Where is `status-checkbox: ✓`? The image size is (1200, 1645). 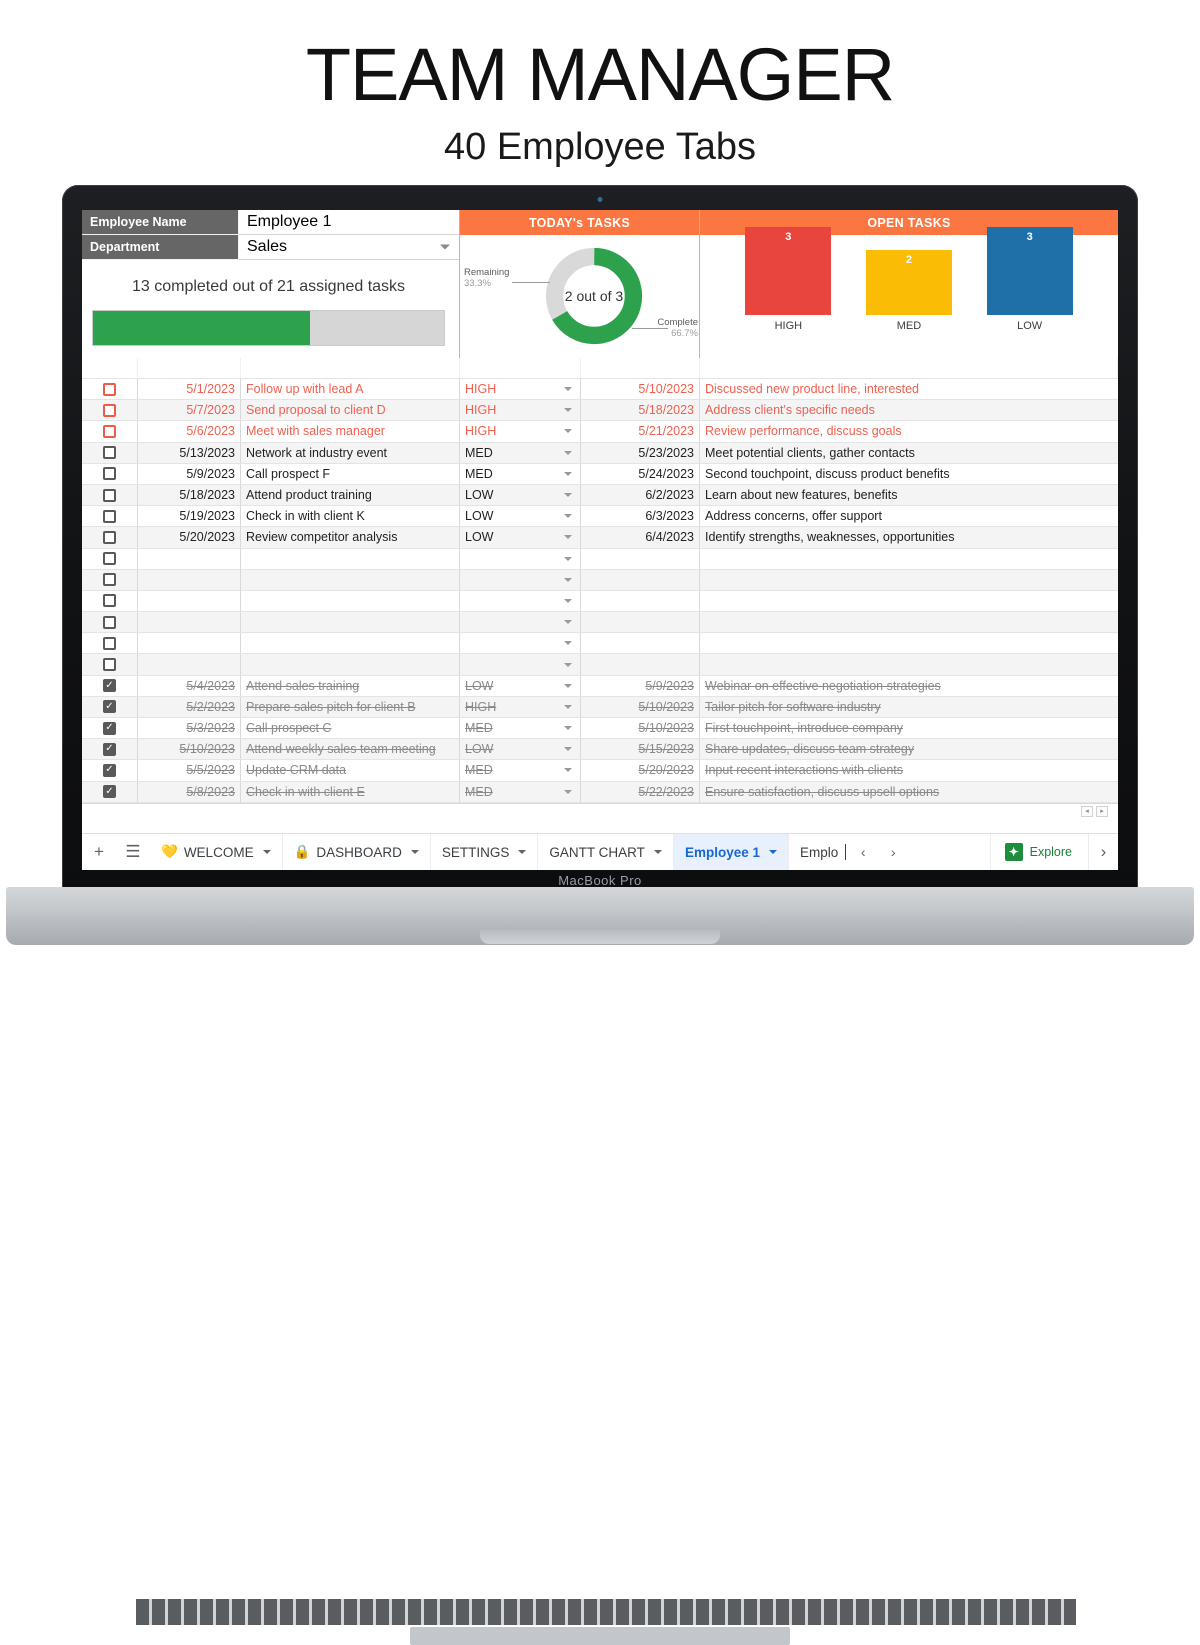 status-checkbox: ✓ is located at coordinates (109, 707).